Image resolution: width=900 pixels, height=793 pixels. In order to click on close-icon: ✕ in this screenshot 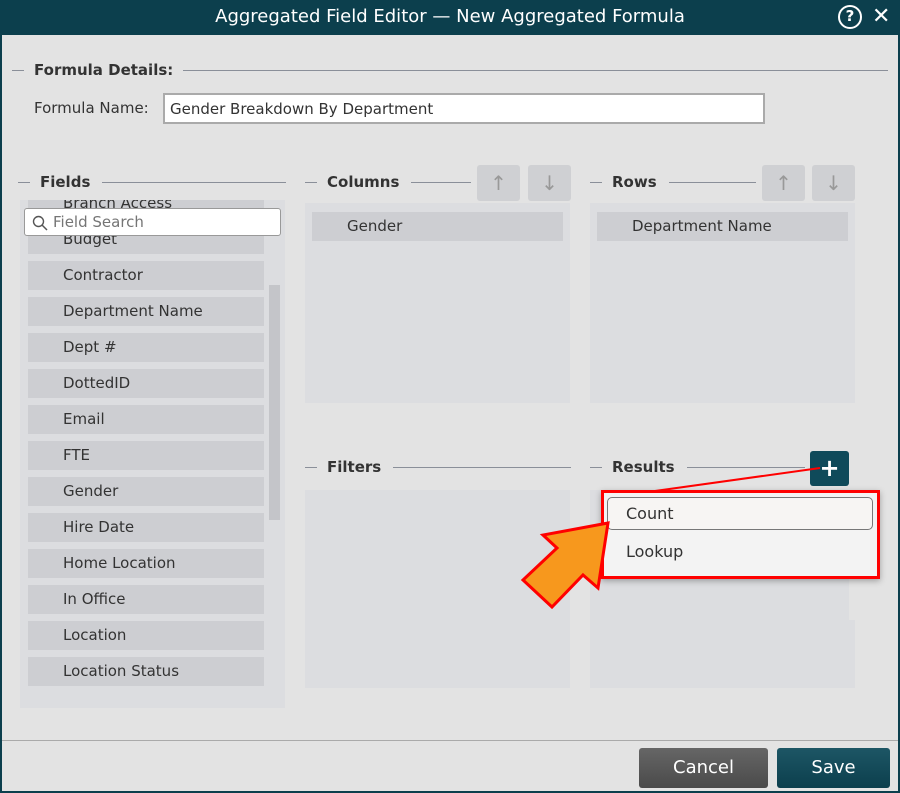, I will do `click(881, 17)`.